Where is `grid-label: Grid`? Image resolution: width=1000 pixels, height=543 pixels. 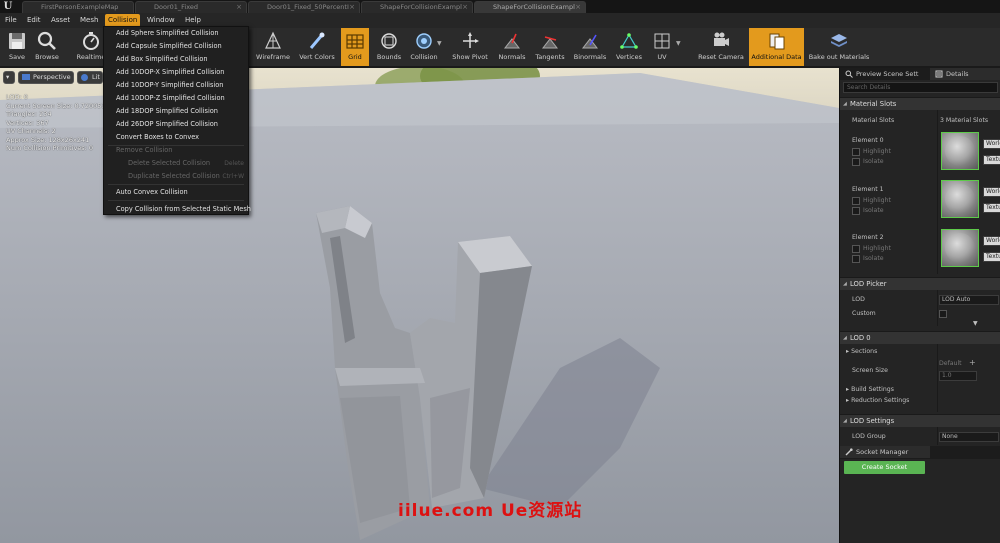 grid-label: Grid is located at coordinates (355, 57).